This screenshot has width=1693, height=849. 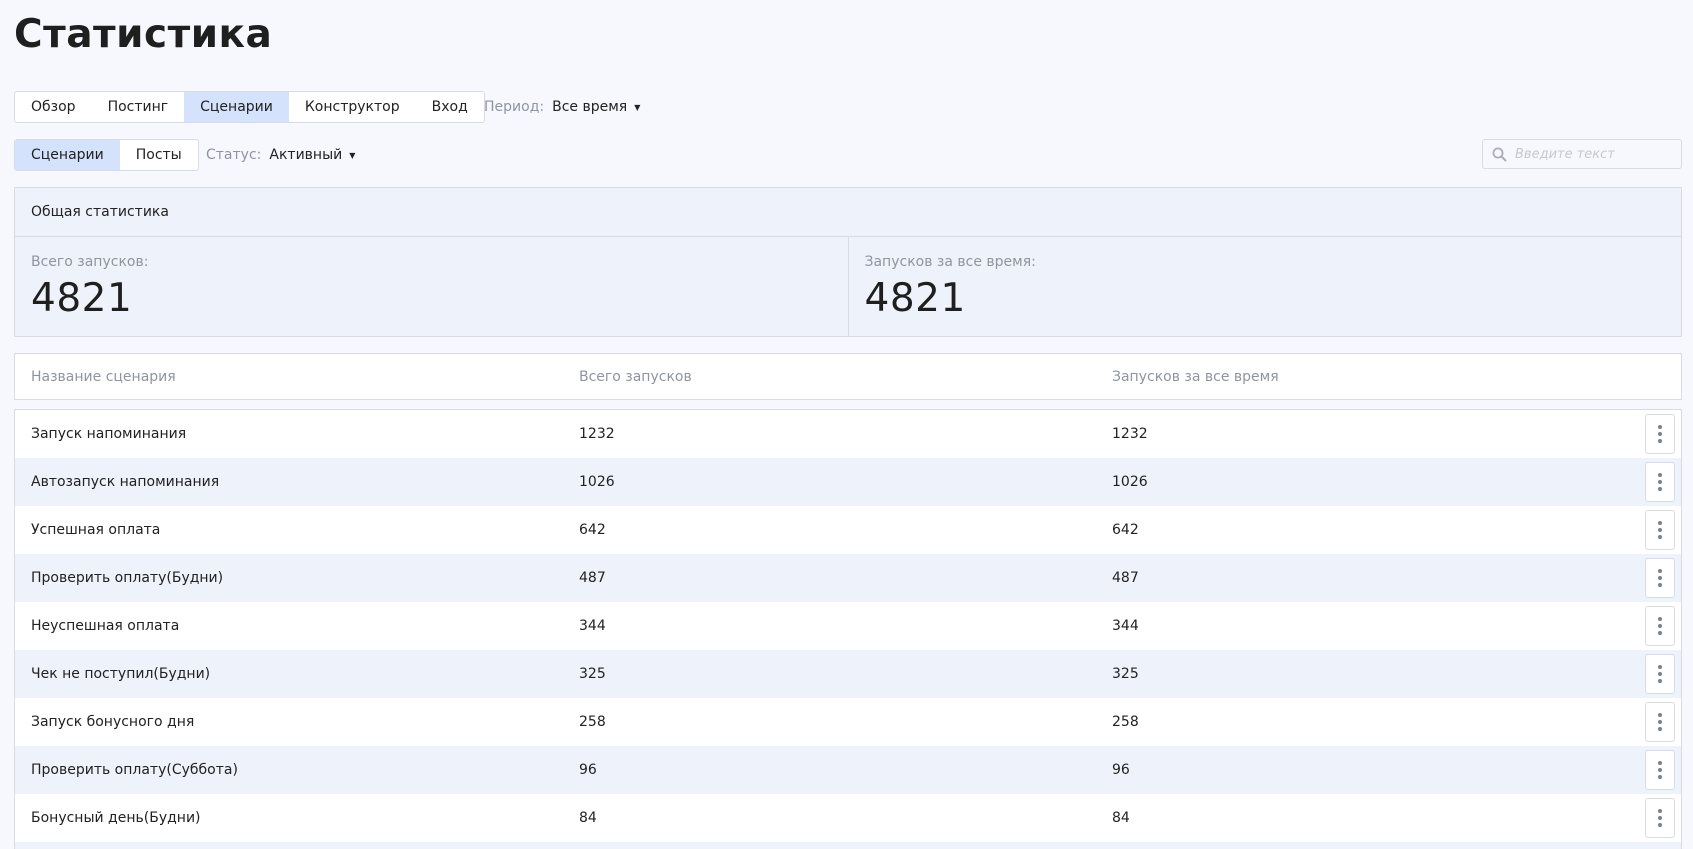 What do you see at coordinates (592, 674) in the screenshot?
I see `cell-total: 325` at bounding box center [592, 674].